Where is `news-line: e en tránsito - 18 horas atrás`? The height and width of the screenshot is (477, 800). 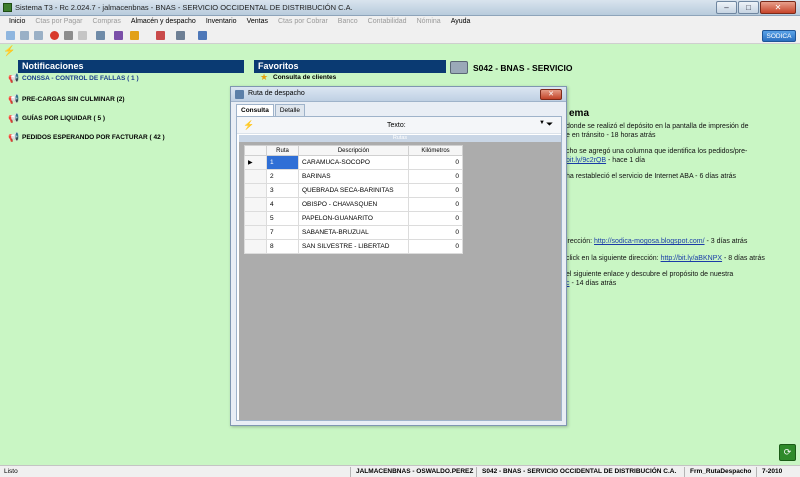 news-line: e en tránsito - 18 horas atrás is located at coordinates (611, 135).